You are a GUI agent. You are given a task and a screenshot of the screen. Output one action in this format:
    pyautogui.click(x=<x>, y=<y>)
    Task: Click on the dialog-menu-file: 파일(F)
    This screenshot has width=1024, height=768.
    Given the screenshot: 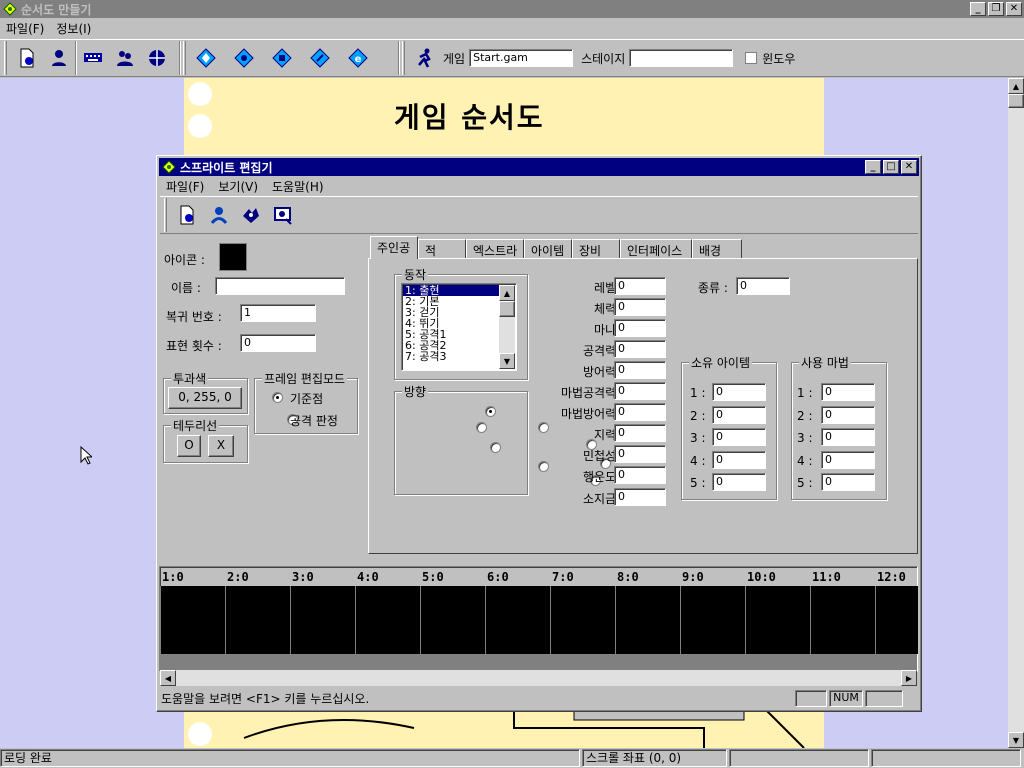 What is the action you would take?
    pyautogui.click(x=185, y=186)
    